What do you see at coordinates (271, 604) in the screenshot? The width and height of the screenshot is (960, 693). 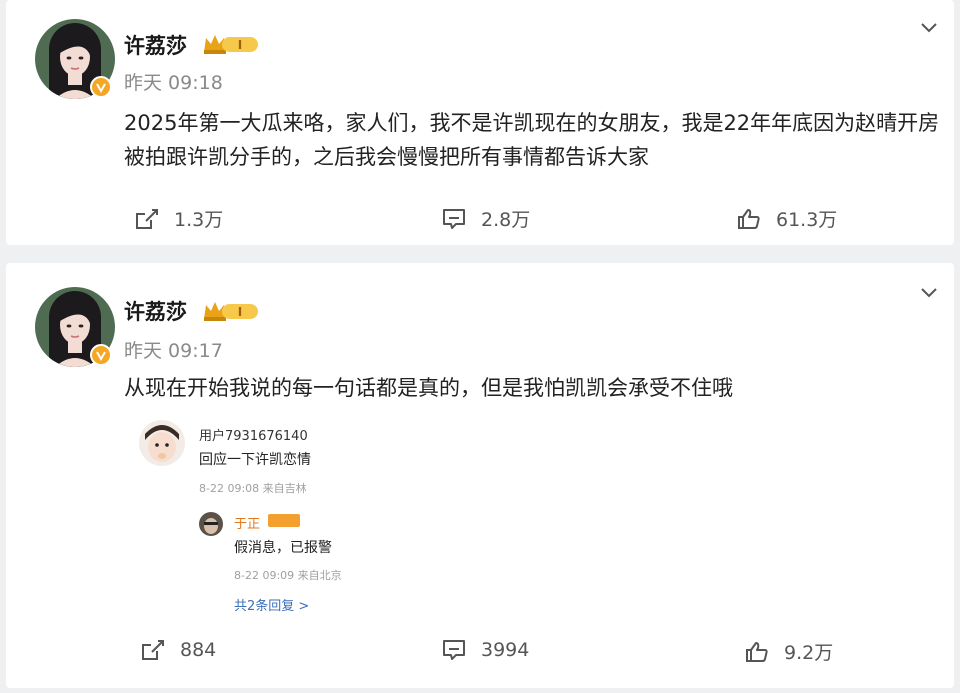 I see `more-replies-link: 共2条回复 >` at bounding box center [271, 604].